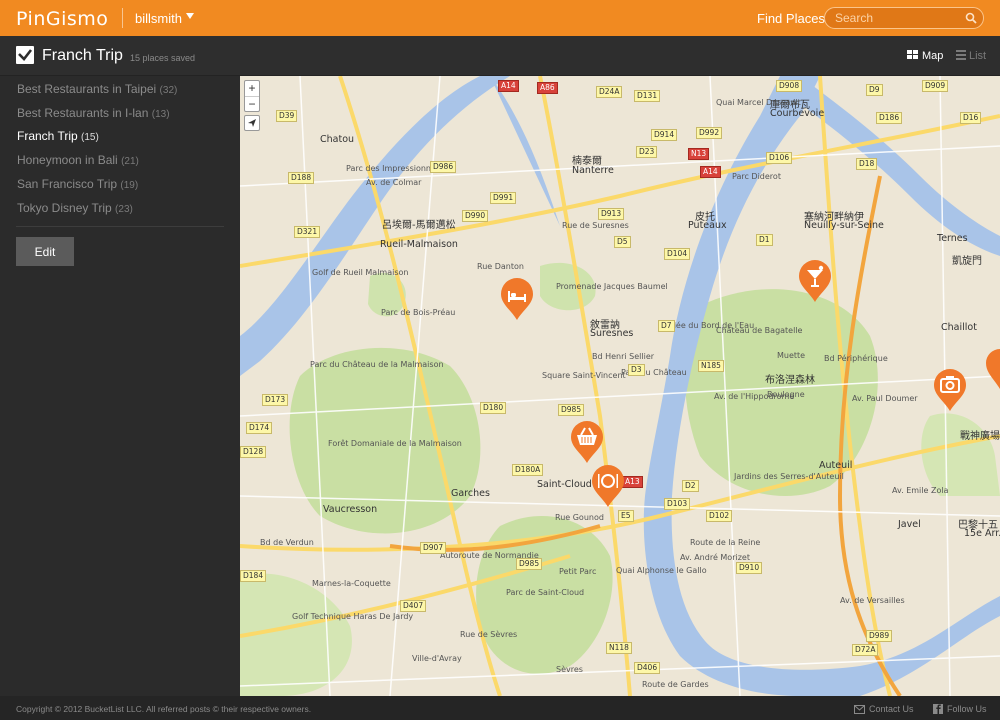 The width and height of the screenshot is (1000, 720). I want to click on trip-item: Best Restaurants in I-lan (13), so click(93, 113).